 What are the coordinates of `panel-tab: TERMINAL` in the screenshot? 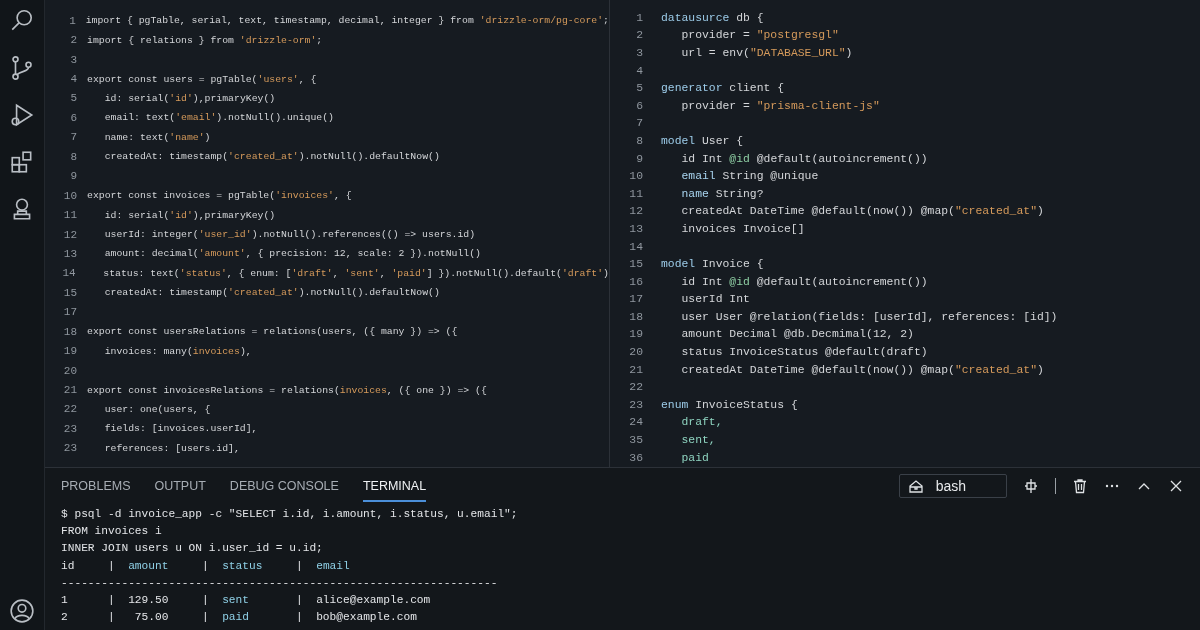 It's located at (394, 486).